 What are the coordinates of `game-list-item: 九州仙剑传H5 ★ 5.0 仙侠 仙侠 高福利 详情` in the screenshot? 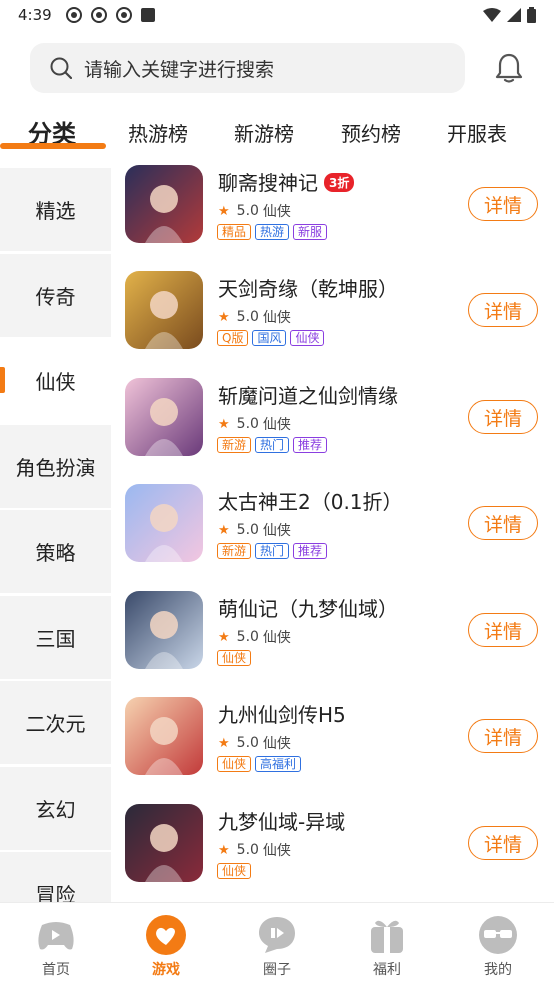 It's located at (332, 750).